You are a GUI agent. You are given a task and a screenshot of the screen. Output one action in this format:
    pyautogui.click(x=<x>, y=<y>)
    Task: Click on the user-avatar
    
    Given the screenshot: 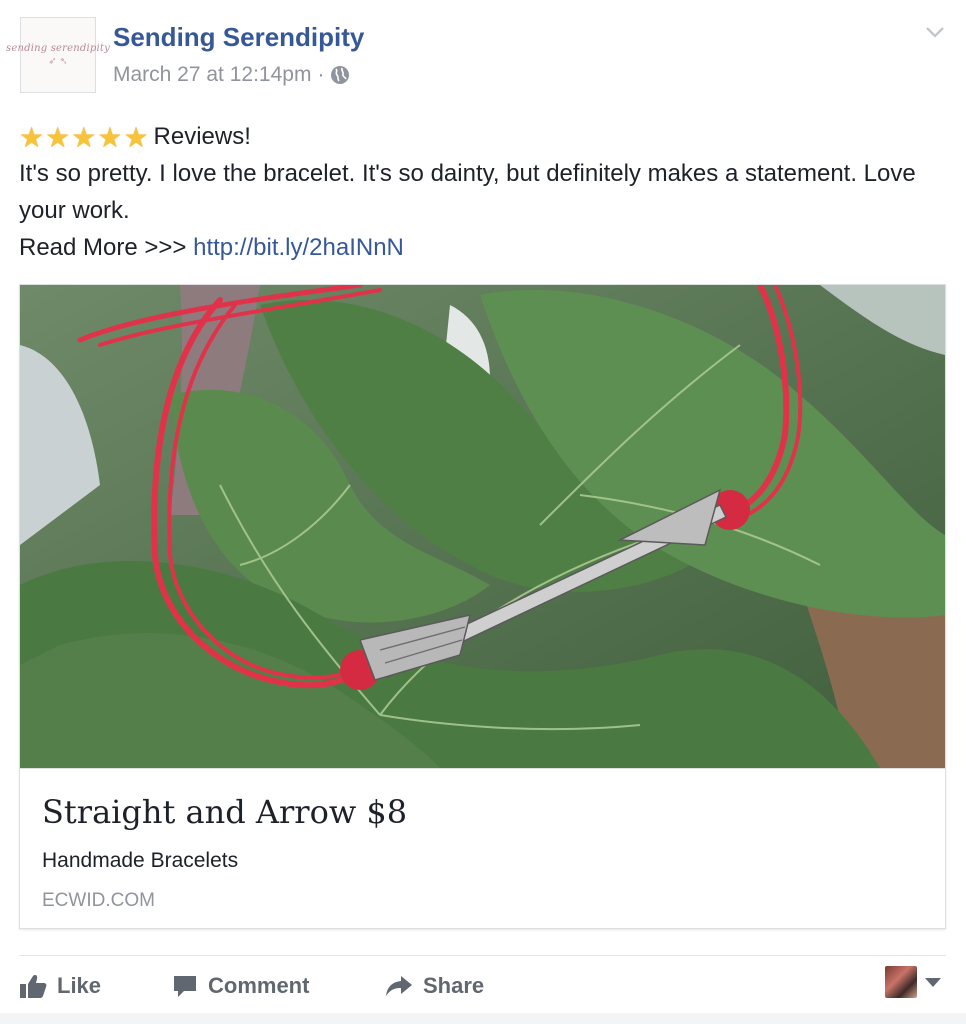 What is the action you would take?
    pyautogui.click(x=901, y=982)
    